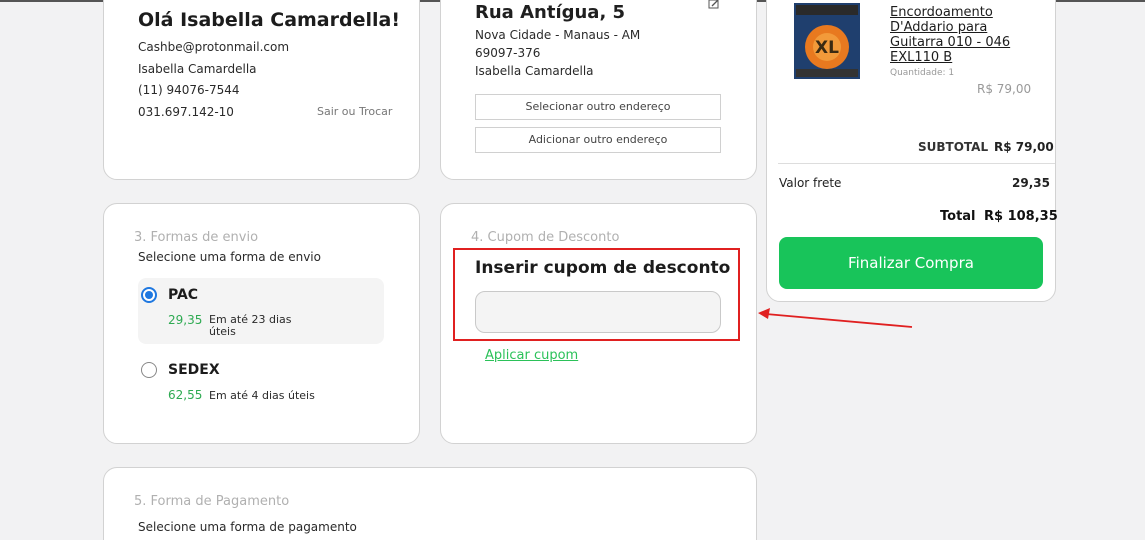  What do you see at coordinates (534, 71) in the screenshot?
I see `address-recipient: Isabella Camardella` at bounding box center [534, 71].